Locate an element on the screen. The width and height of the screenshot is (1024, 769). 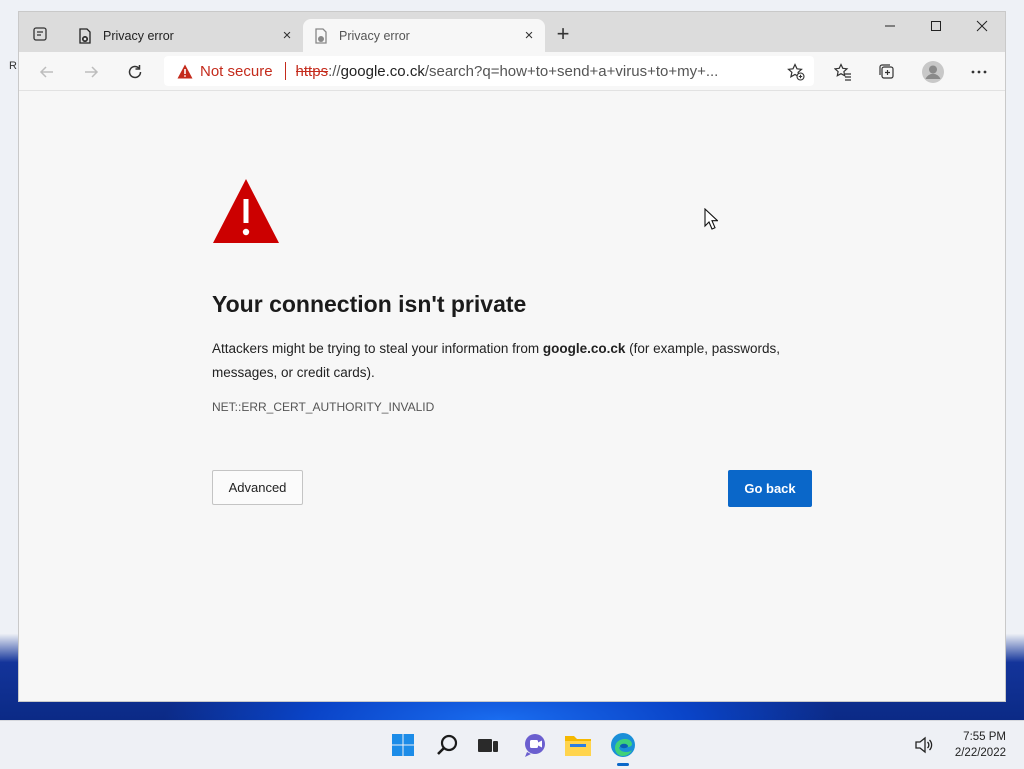
url-host: google.co.ck is located at coordinates (382, 71).